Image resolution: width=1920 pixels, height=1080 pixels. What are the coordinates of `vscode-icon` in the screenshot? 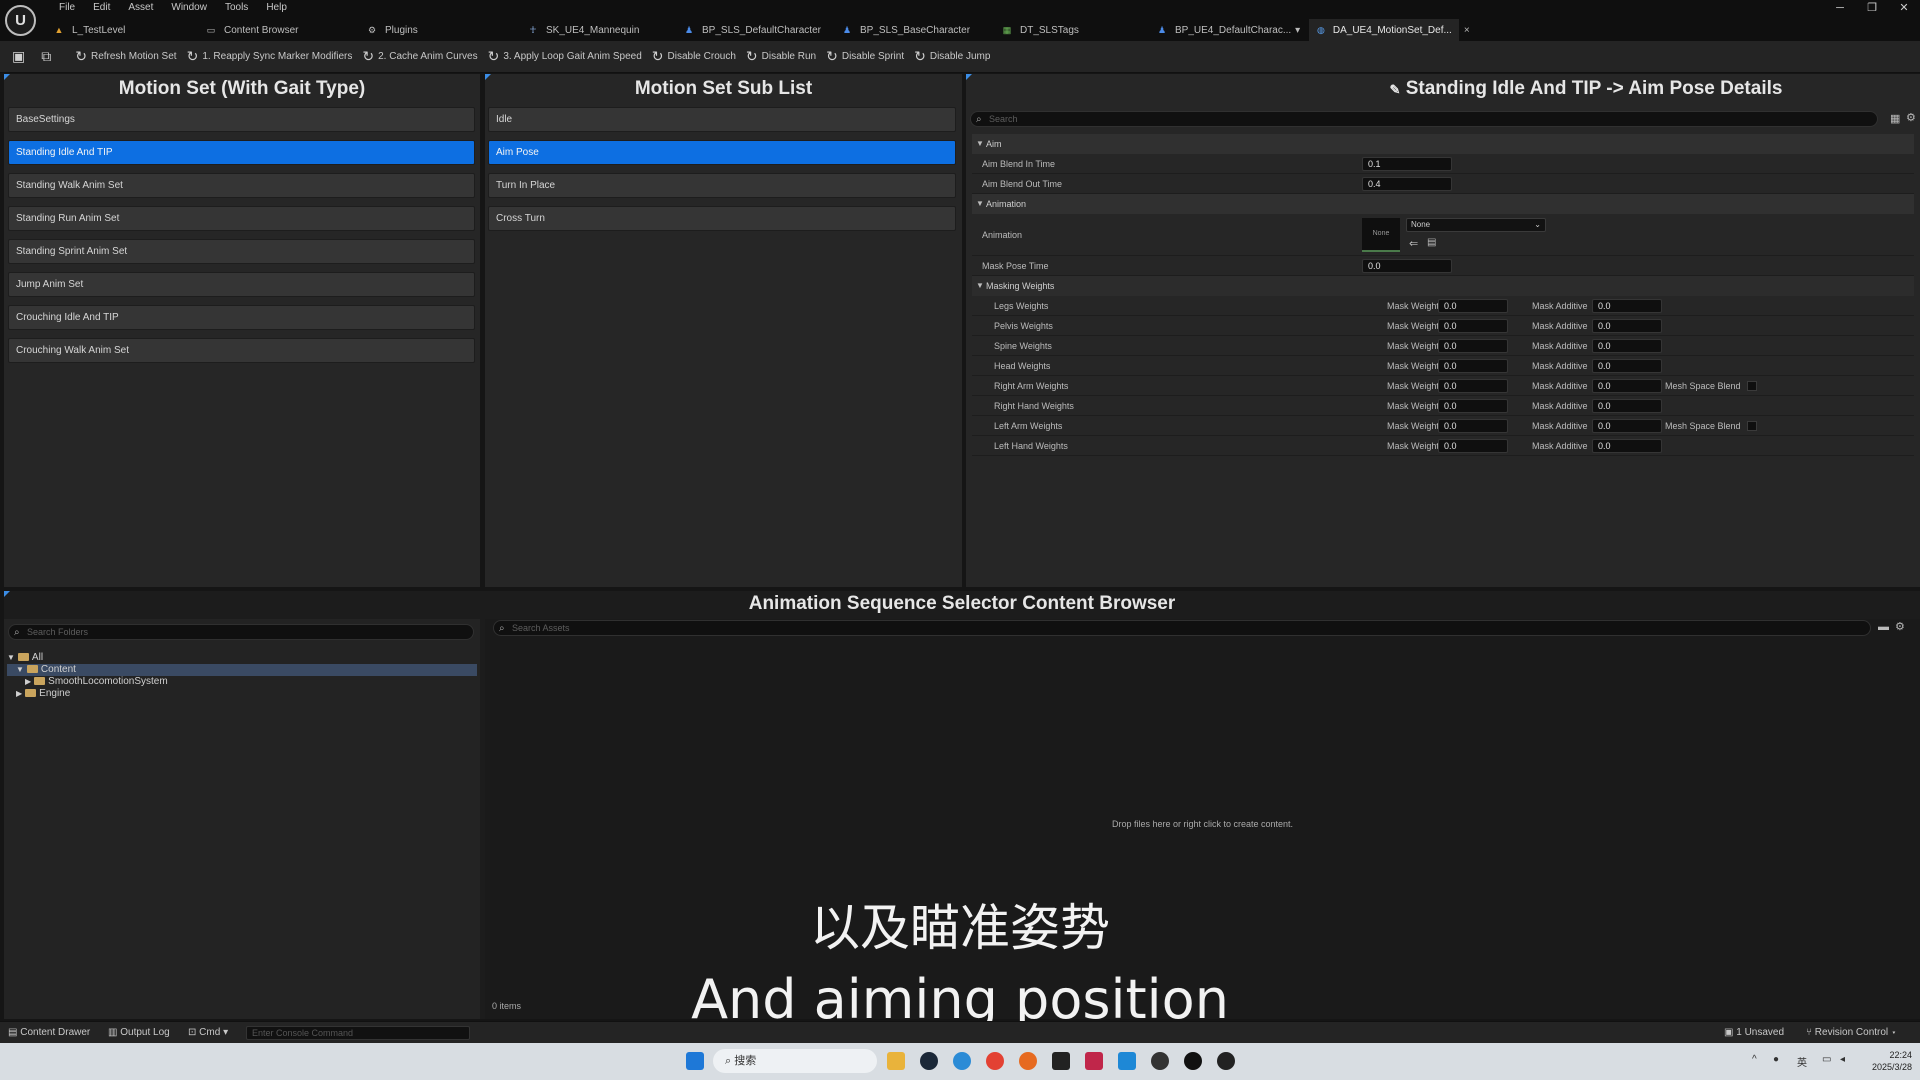 It's located at (1127, 1061).